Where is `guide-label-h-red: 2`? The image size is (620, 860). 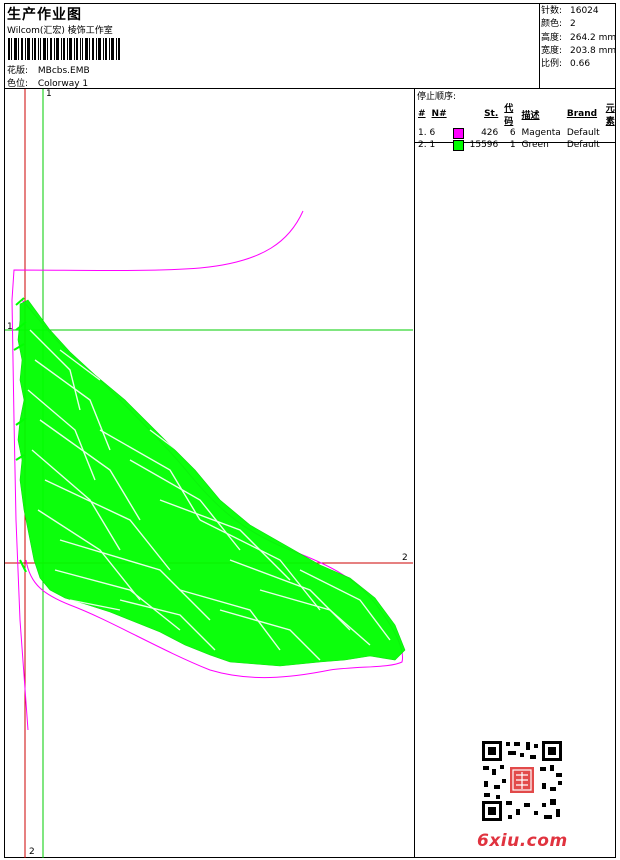 guide-label-h-red: 2 is located at coordinates (405, 558).